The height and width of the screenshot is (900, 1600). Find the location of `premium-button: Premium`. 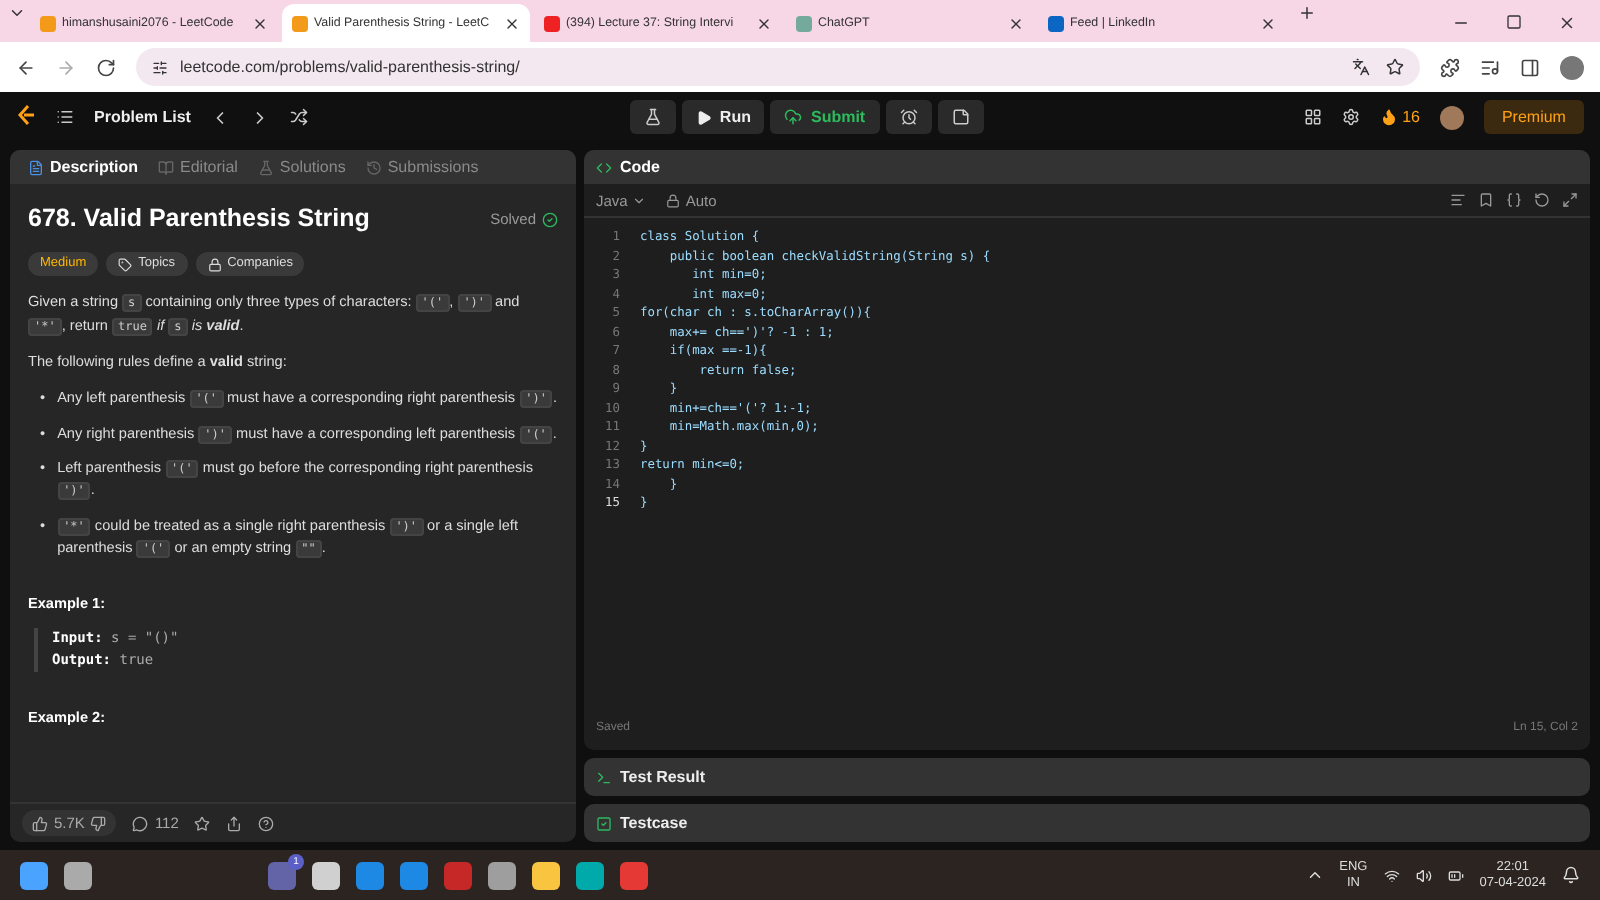

premium-button: Premium is located at coordinates (1533, 117).